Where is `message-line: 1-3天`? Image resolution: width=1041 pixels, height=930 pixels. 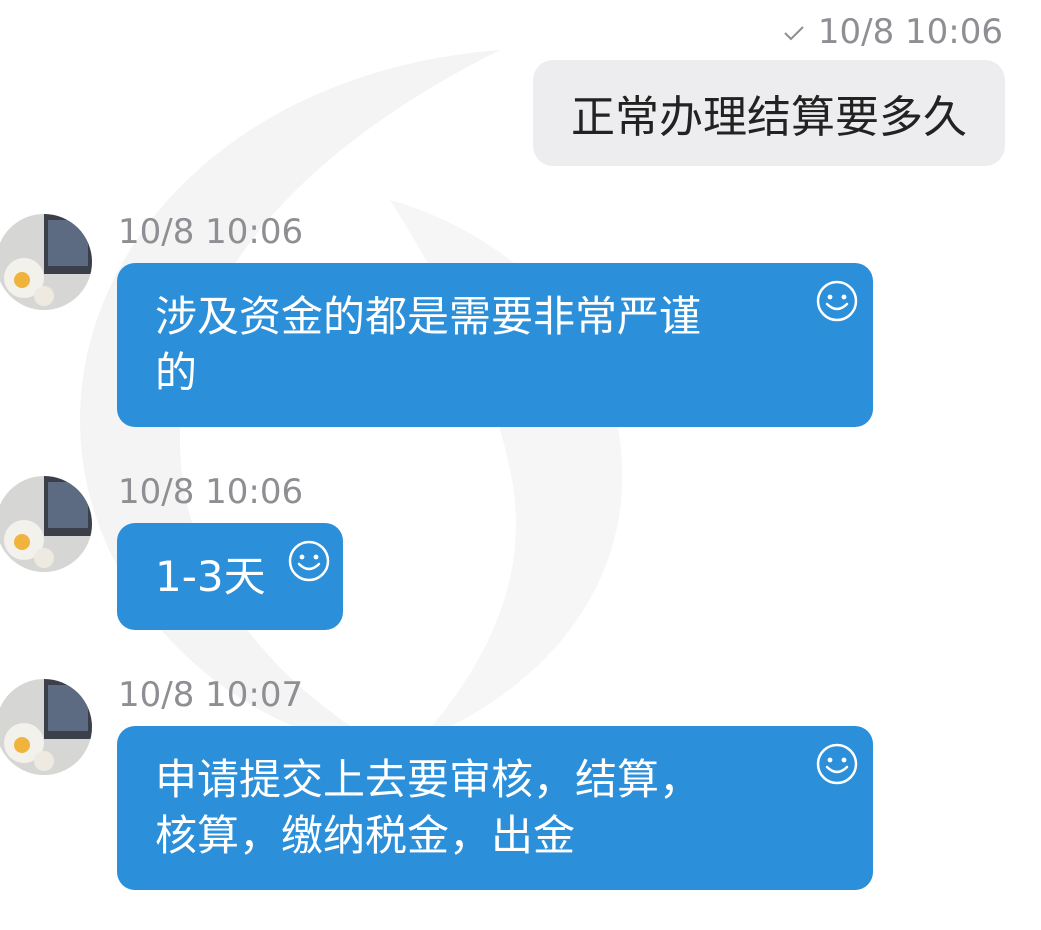
message-line: 1-3天 is located at coordinates (210, 576).